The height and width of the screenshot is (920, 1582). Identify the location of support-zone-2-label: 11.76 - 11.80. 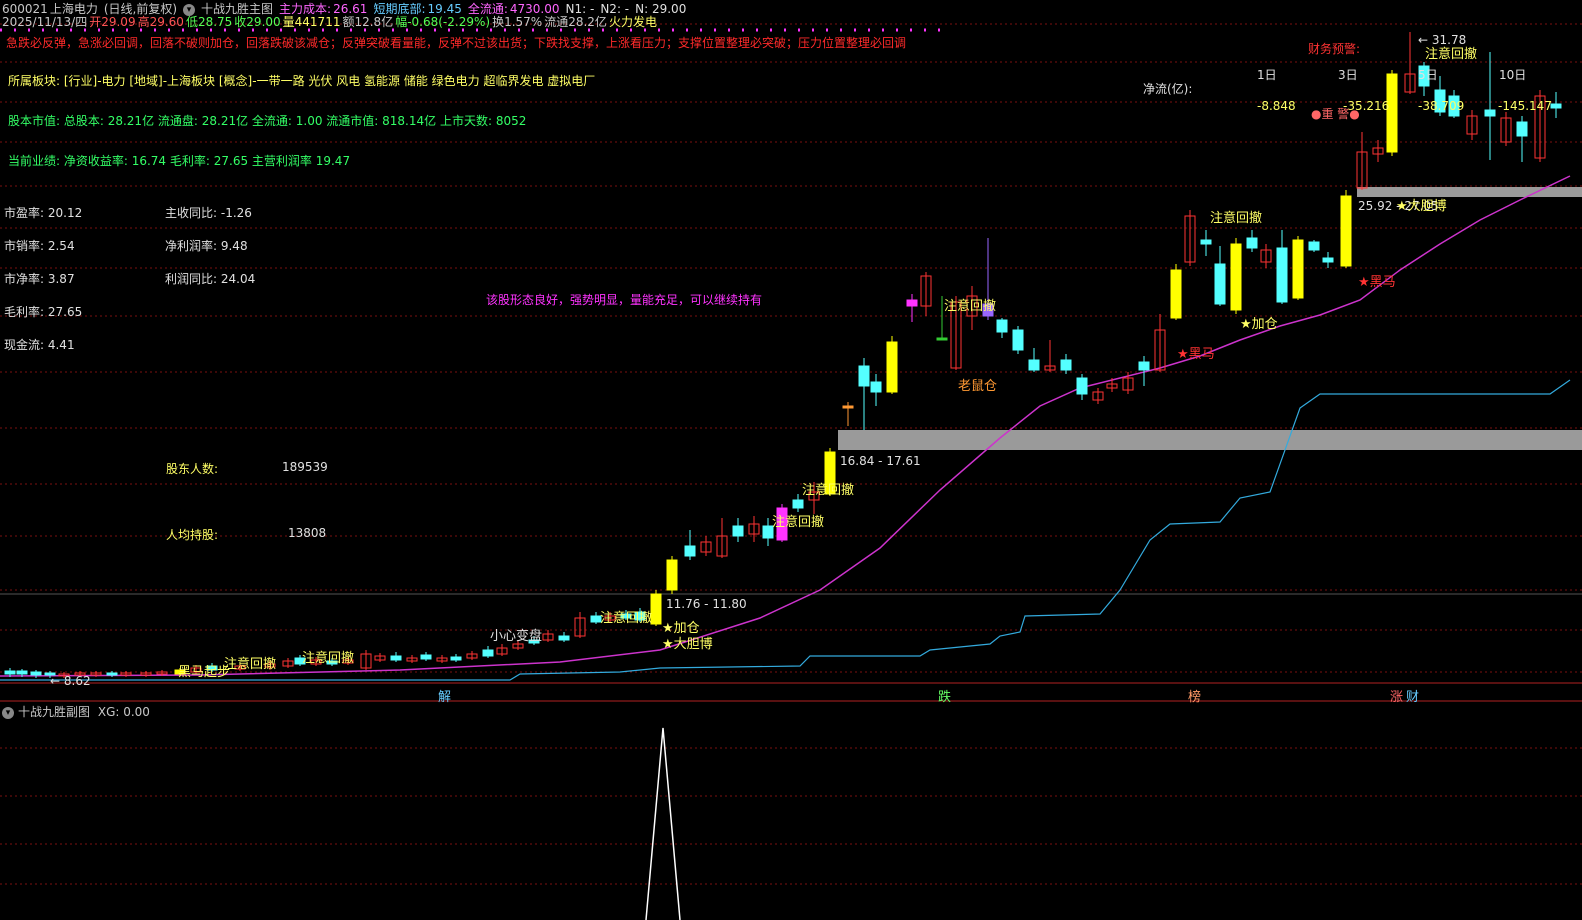
(706, 604).